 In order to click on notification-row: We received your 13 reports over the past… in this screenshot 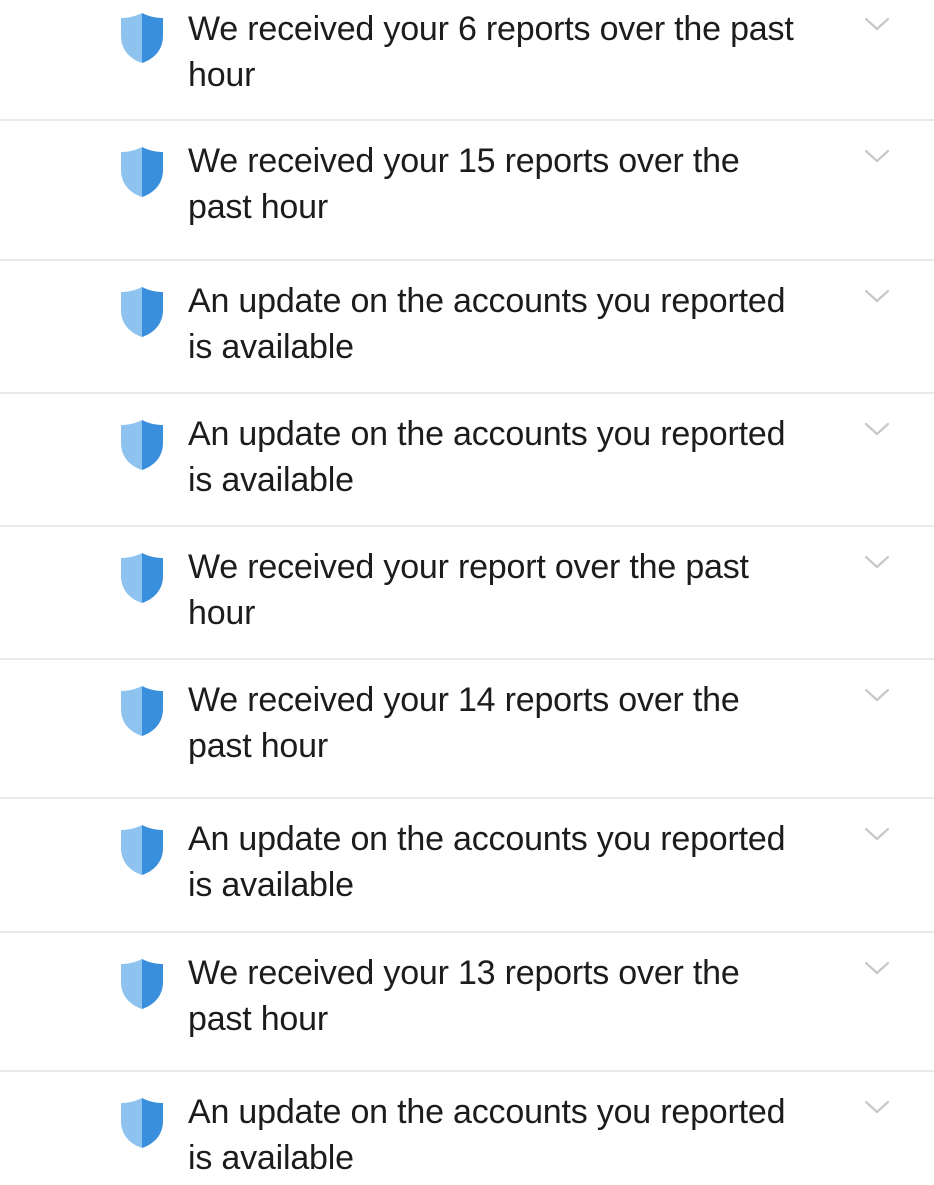, I will do `click(467, 1001)`.